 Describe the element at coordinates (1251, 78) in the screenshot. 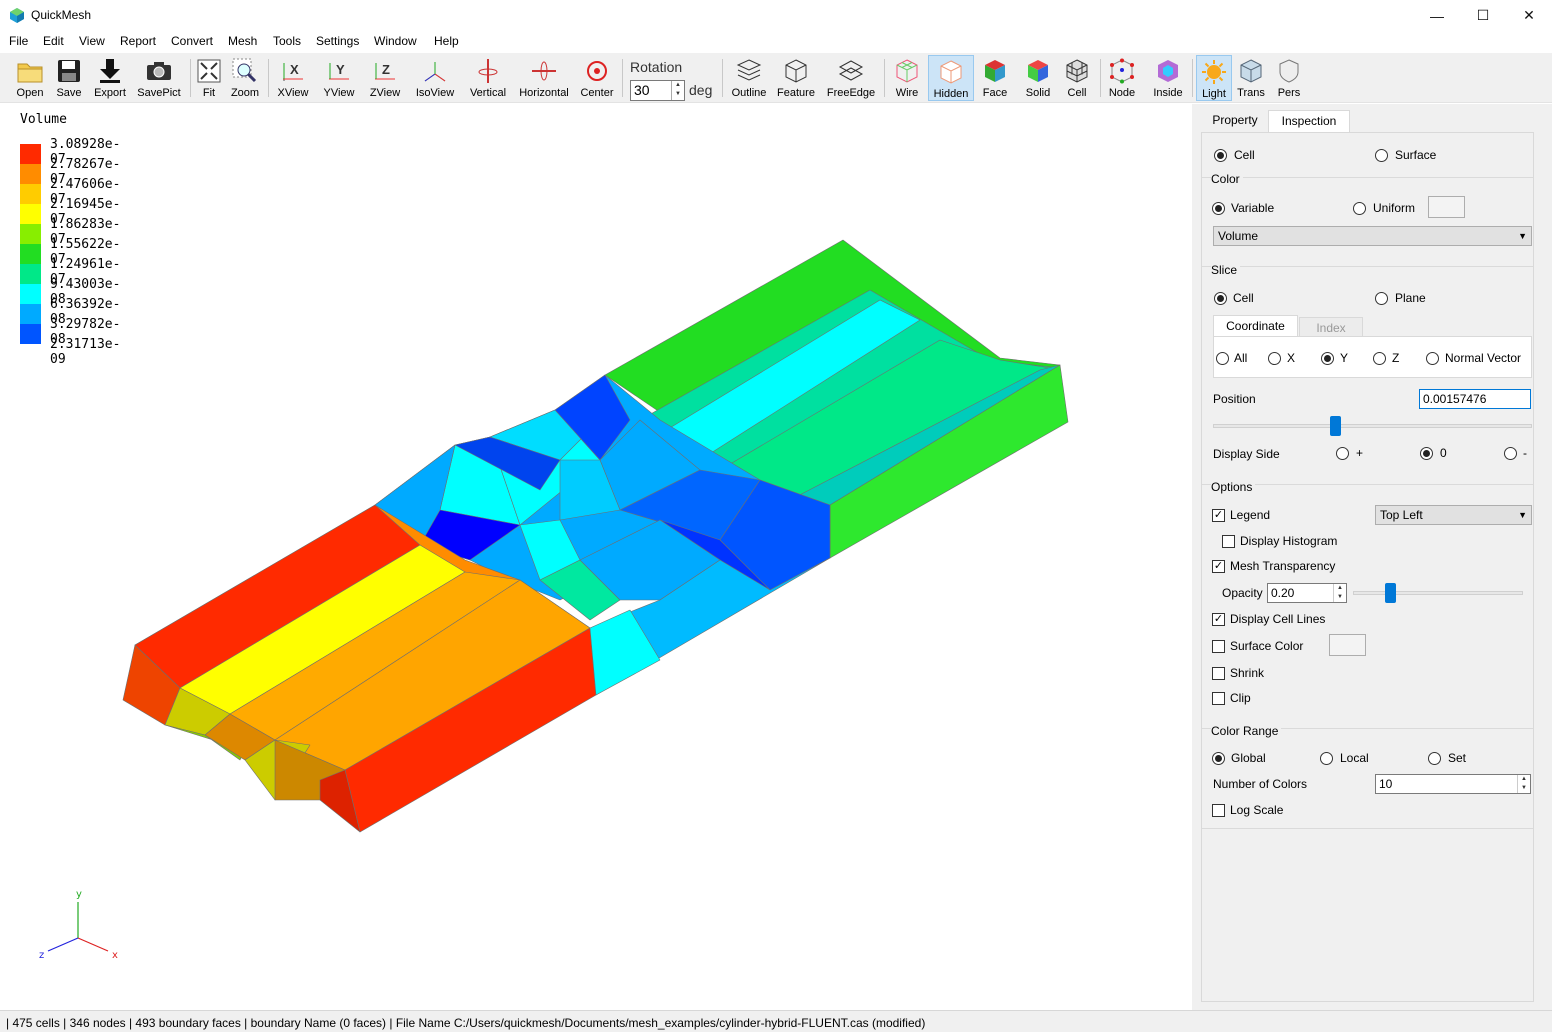

I see `trans-button: Trans` at that location.